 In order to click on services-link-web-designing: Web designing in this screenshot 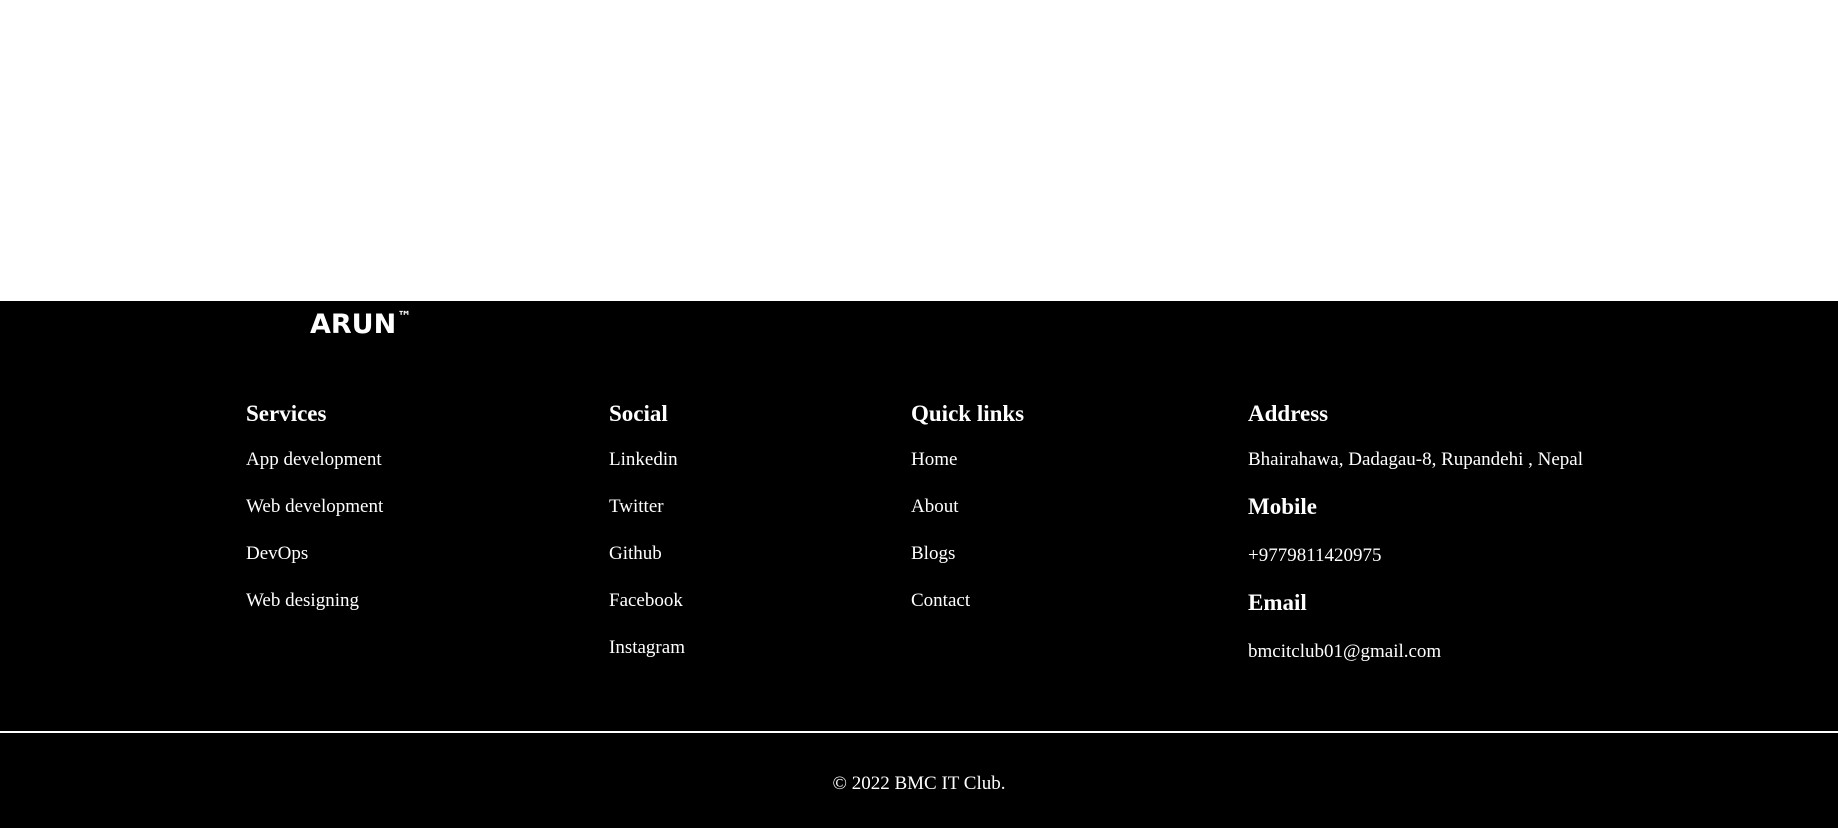, I will do `click(314, 601)`.